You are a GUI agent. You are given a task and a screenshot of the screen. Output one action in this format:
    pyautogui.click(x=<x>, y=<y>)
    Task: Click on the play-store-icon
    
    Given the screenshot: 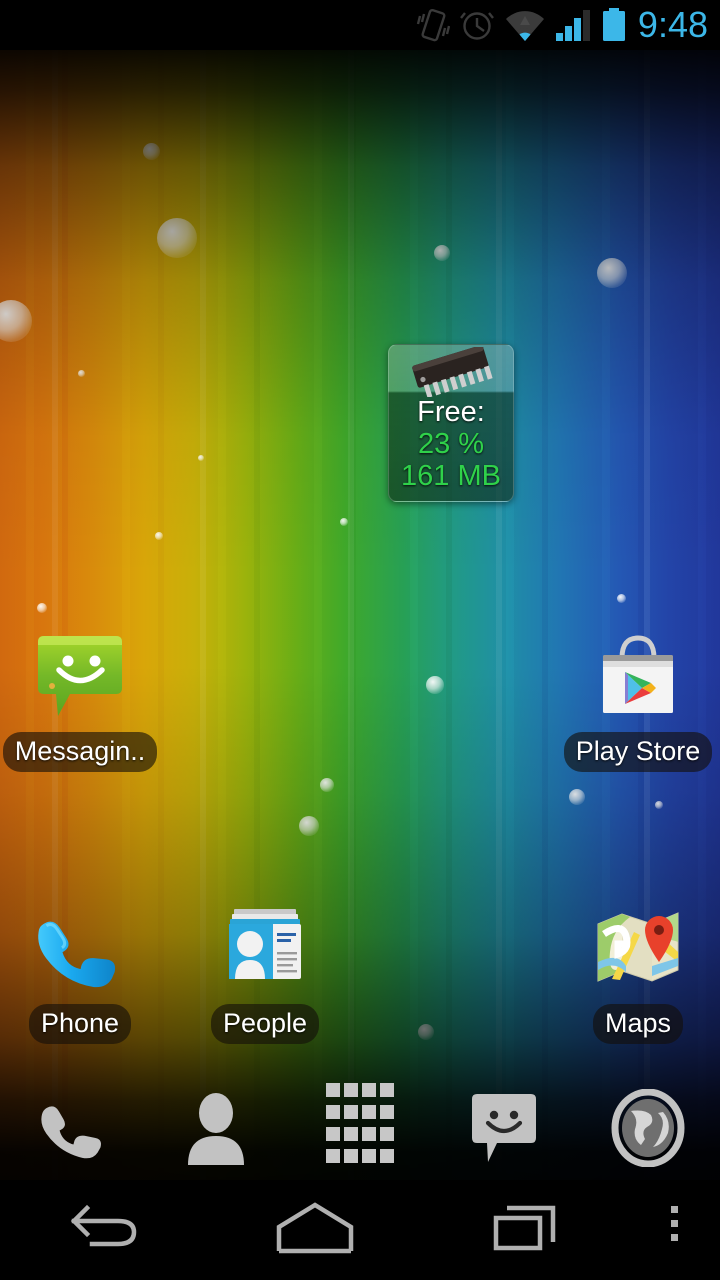 What is the action you would take?
    pyautogui.click(x=638, y=676)
    